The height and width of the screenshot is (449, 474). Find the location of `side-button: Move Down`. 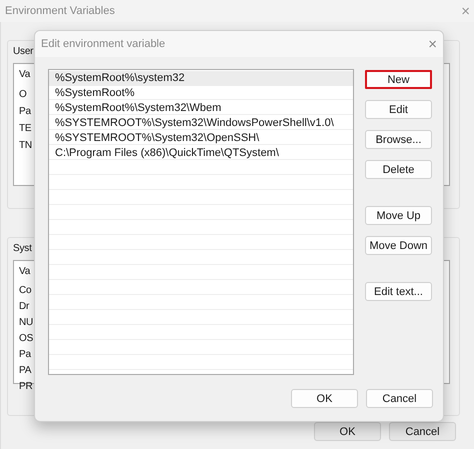

side-button: Move Down is located at coordinates (398, 245).